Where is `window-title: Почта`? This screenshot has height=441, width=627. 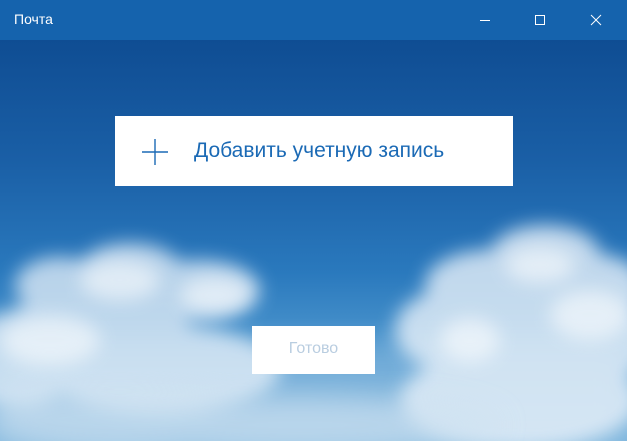
window-title: Почта is located at coordinates (33, 19).